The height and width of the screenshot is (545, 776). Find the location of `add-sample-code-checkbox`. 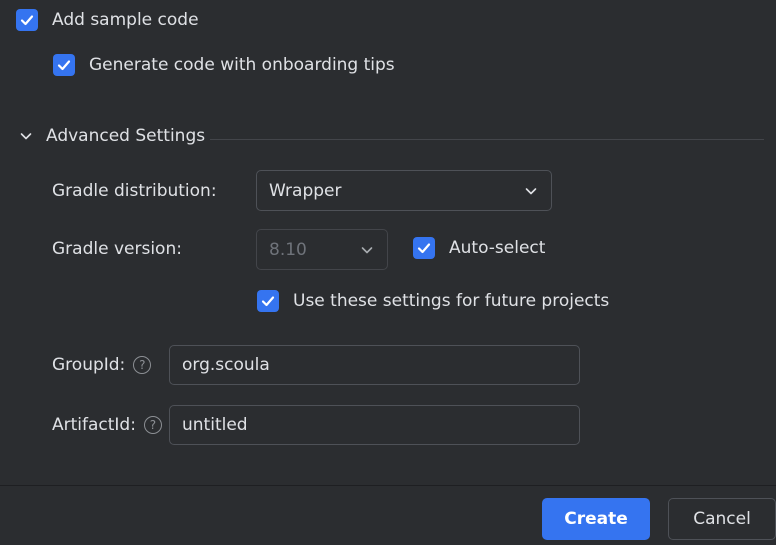

add-sample-code-checkbox is located at coordinates (27, 20).